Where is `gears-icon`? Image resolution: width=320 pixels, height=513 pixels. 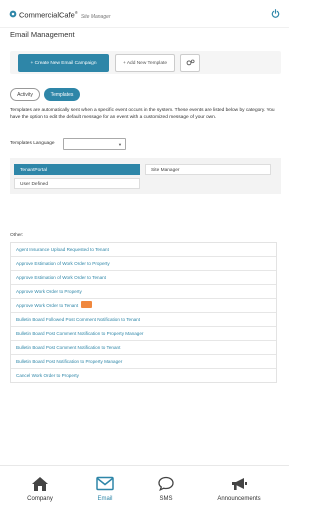 gears-icon is located at coordinates (190, 62).